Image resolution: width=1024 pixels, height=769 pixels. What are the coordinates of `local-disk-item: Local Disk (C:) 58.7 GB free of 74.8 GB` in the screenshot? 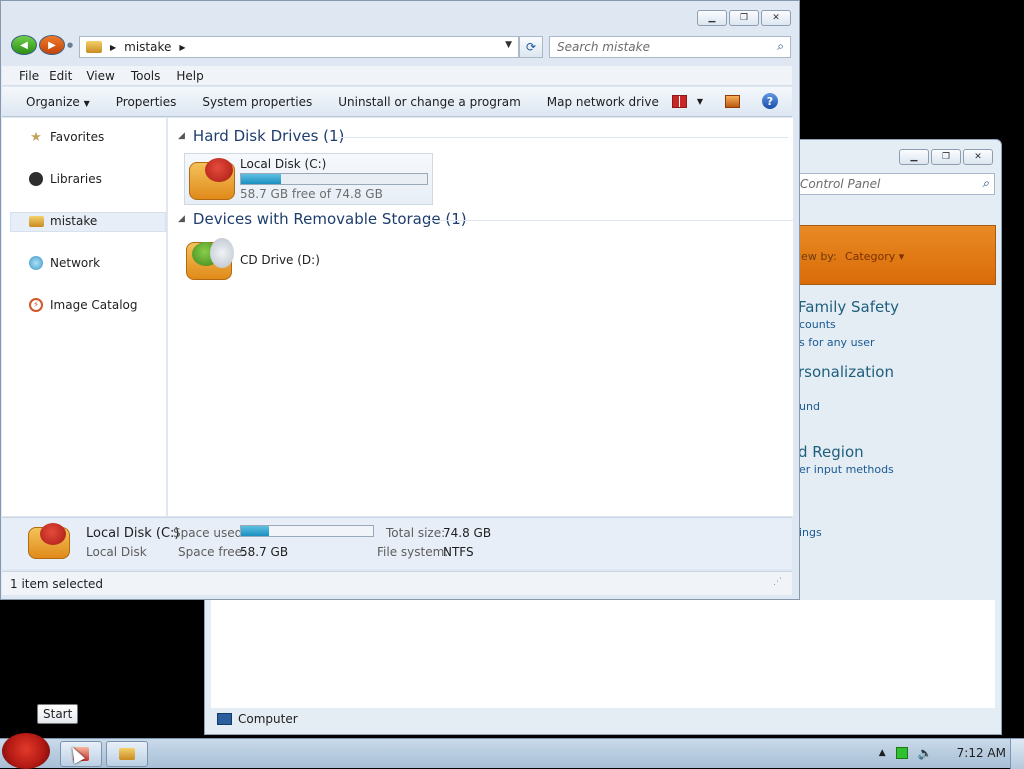 It's located at (308, 179).